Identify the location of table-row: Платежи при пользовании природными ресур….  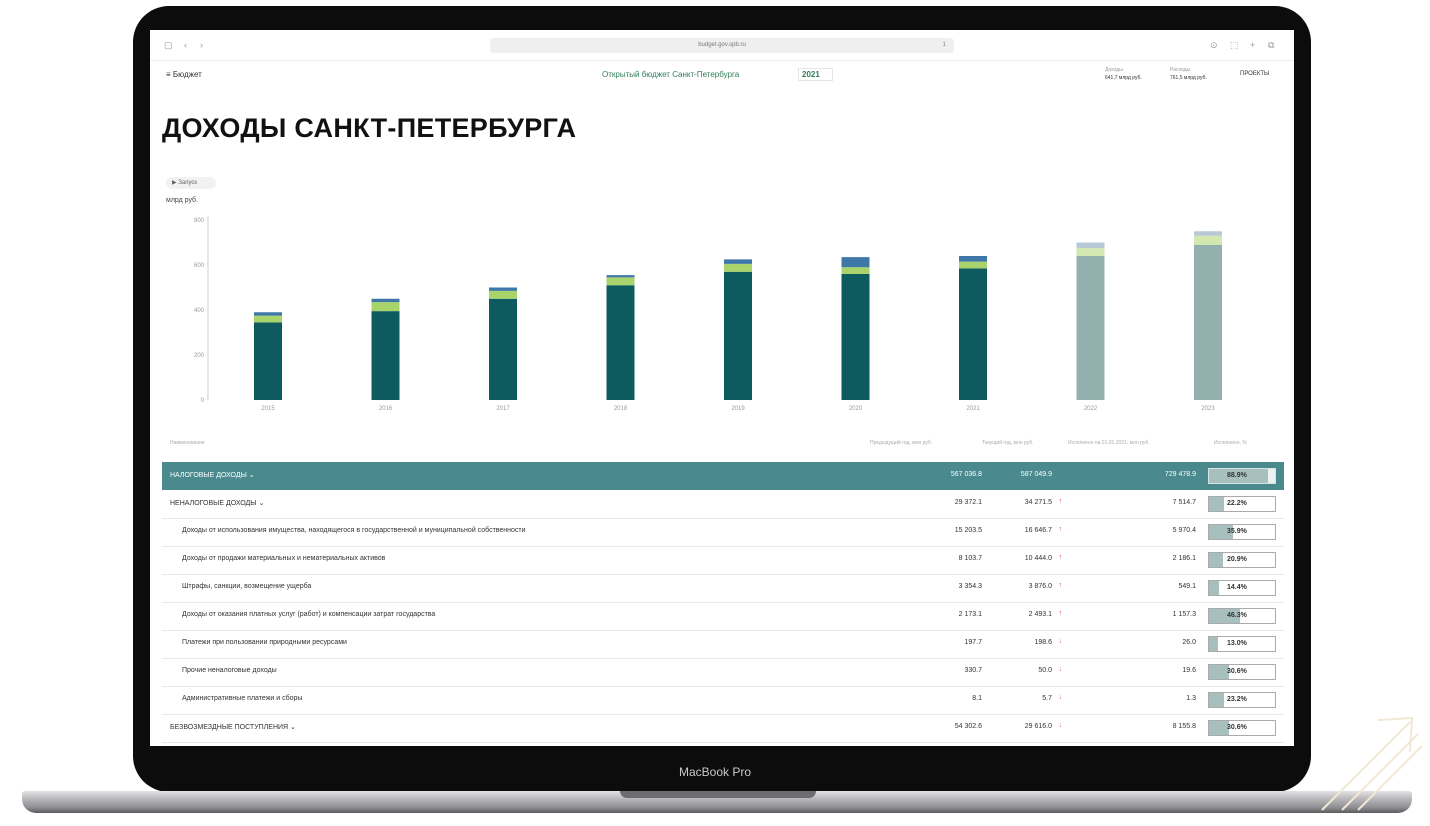
(723, 644).